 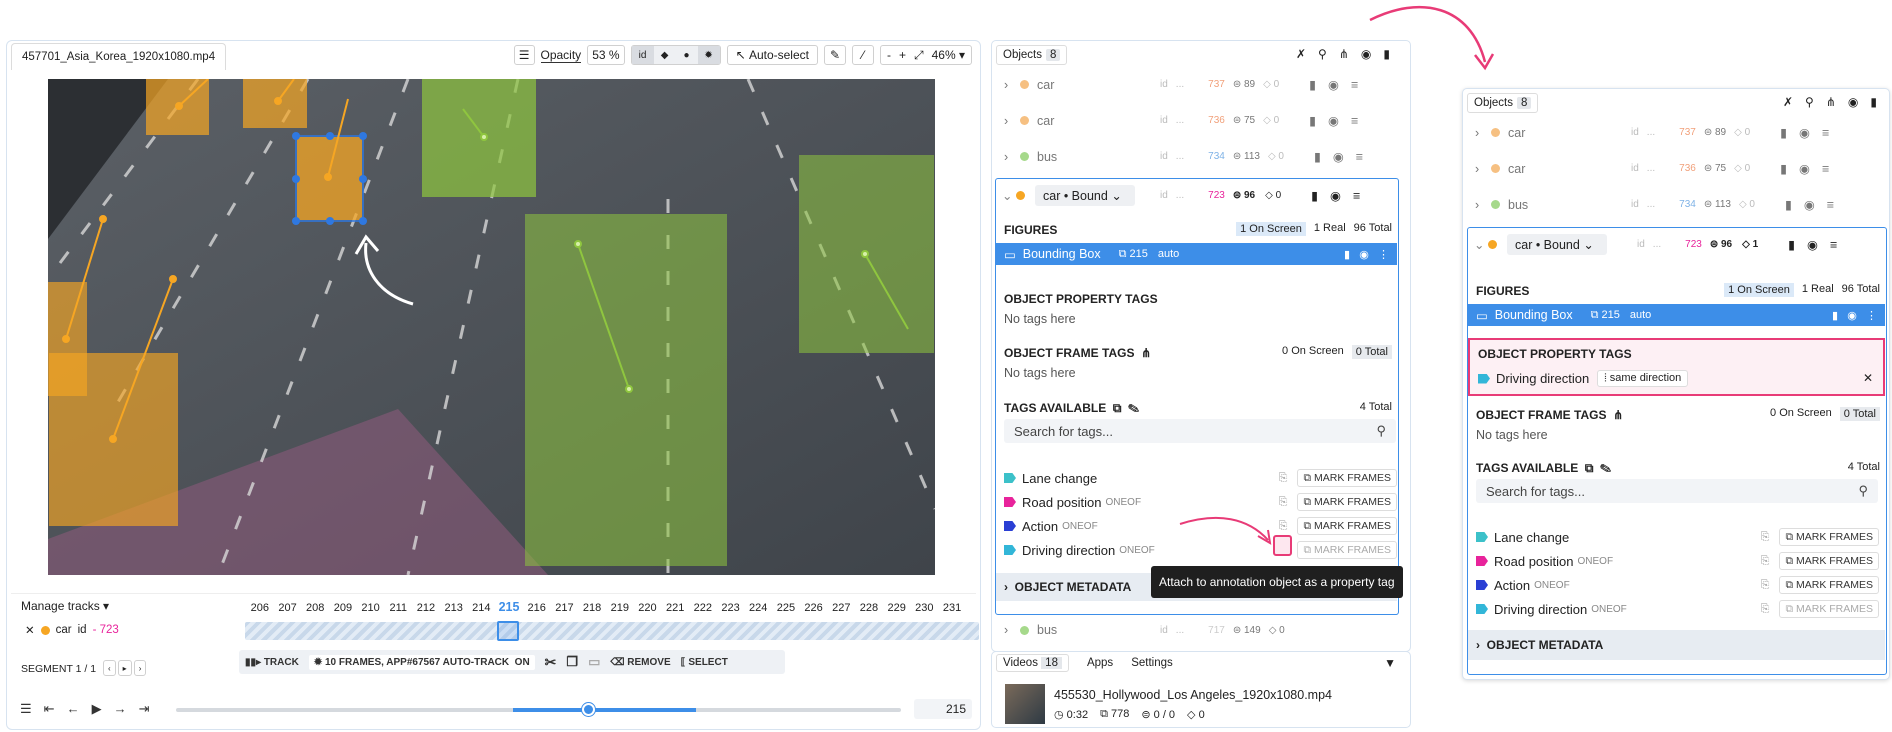 What do you see at coordinates (454, 608) in the screenshot?
I see `frame-number: 213` at bounding box center [454, 608].